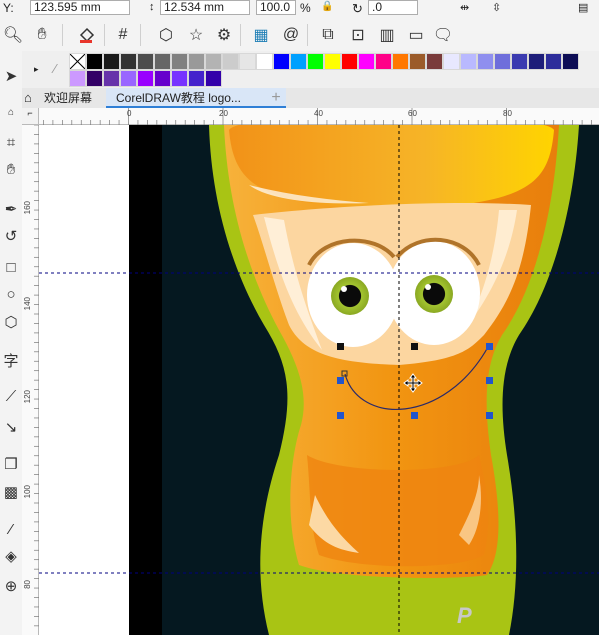  What do you see at coordinates (77, 61) in the screenshot?
I see `no-color-swatch` at bounding box center [77, 61].